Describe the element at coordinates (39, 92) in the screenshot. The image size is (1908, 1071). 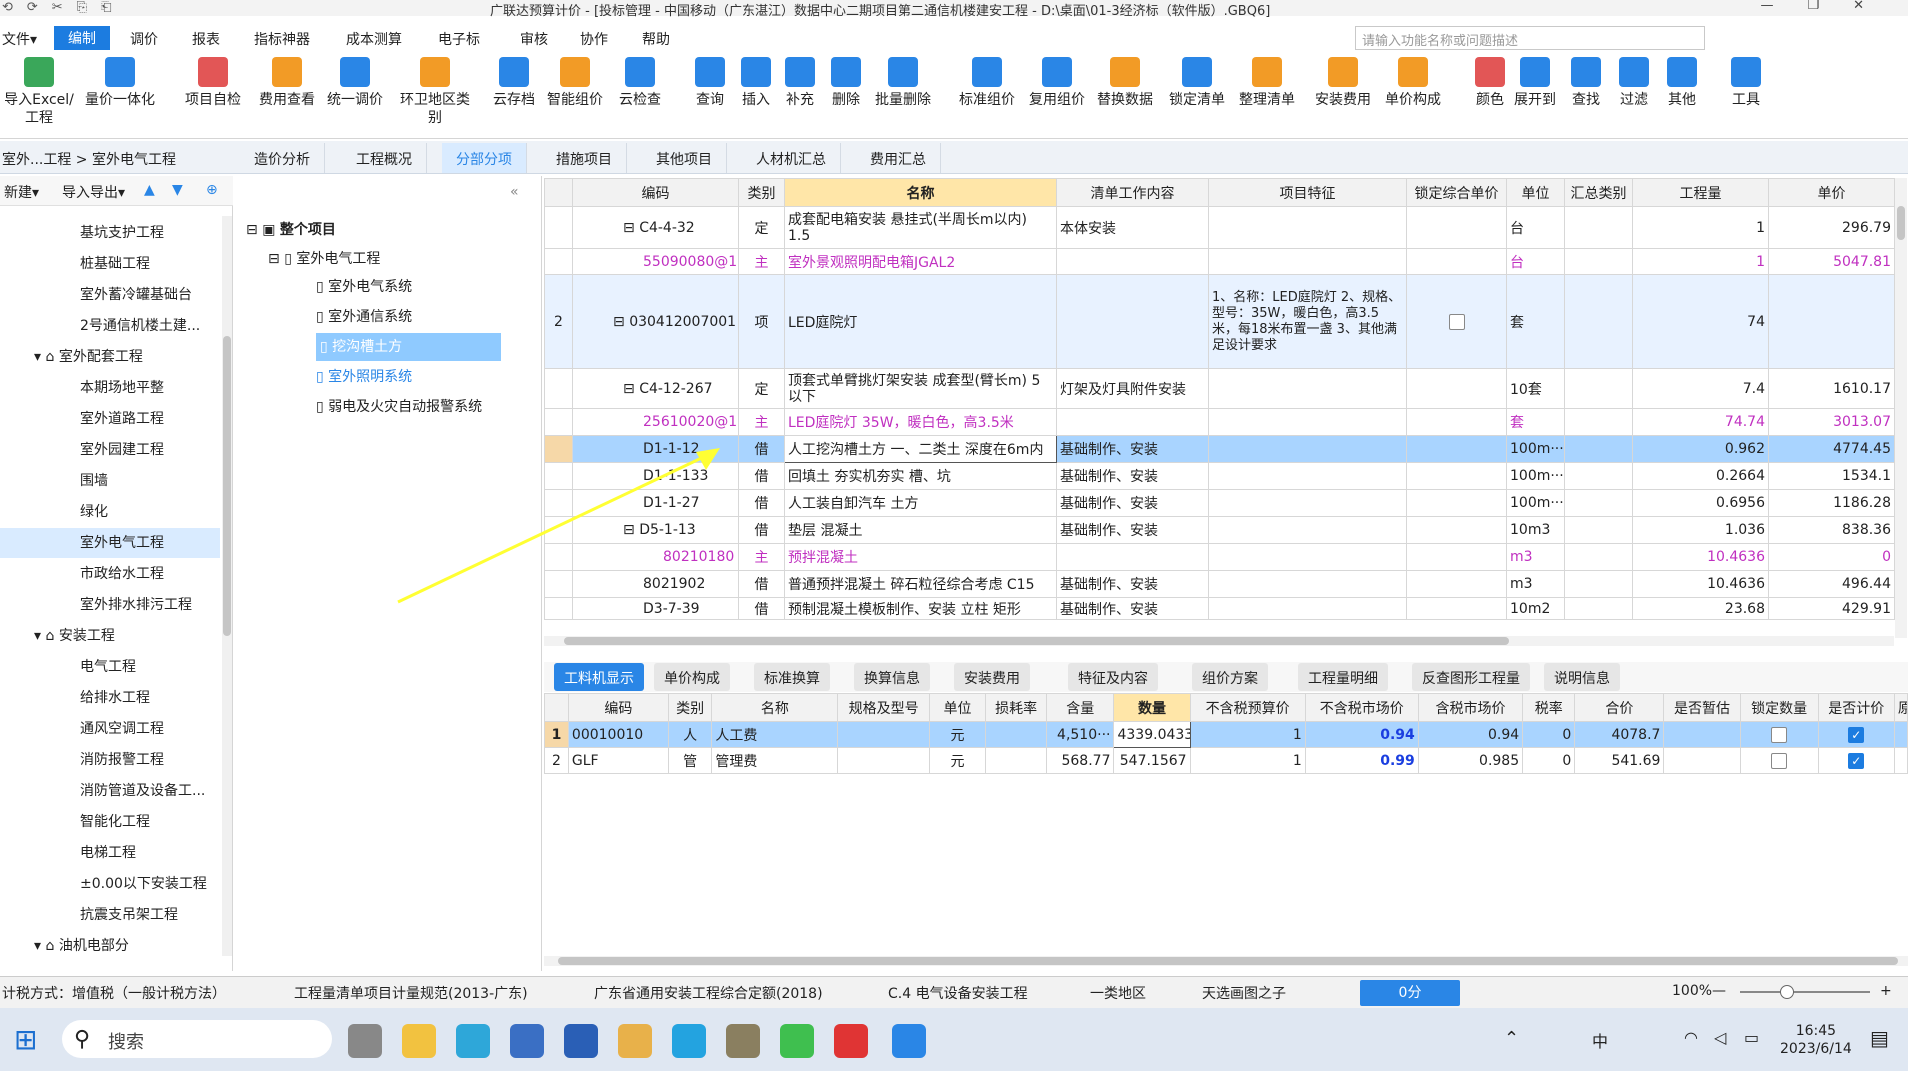
I see `import-excel-button: 导入Excel/工程` at that location.